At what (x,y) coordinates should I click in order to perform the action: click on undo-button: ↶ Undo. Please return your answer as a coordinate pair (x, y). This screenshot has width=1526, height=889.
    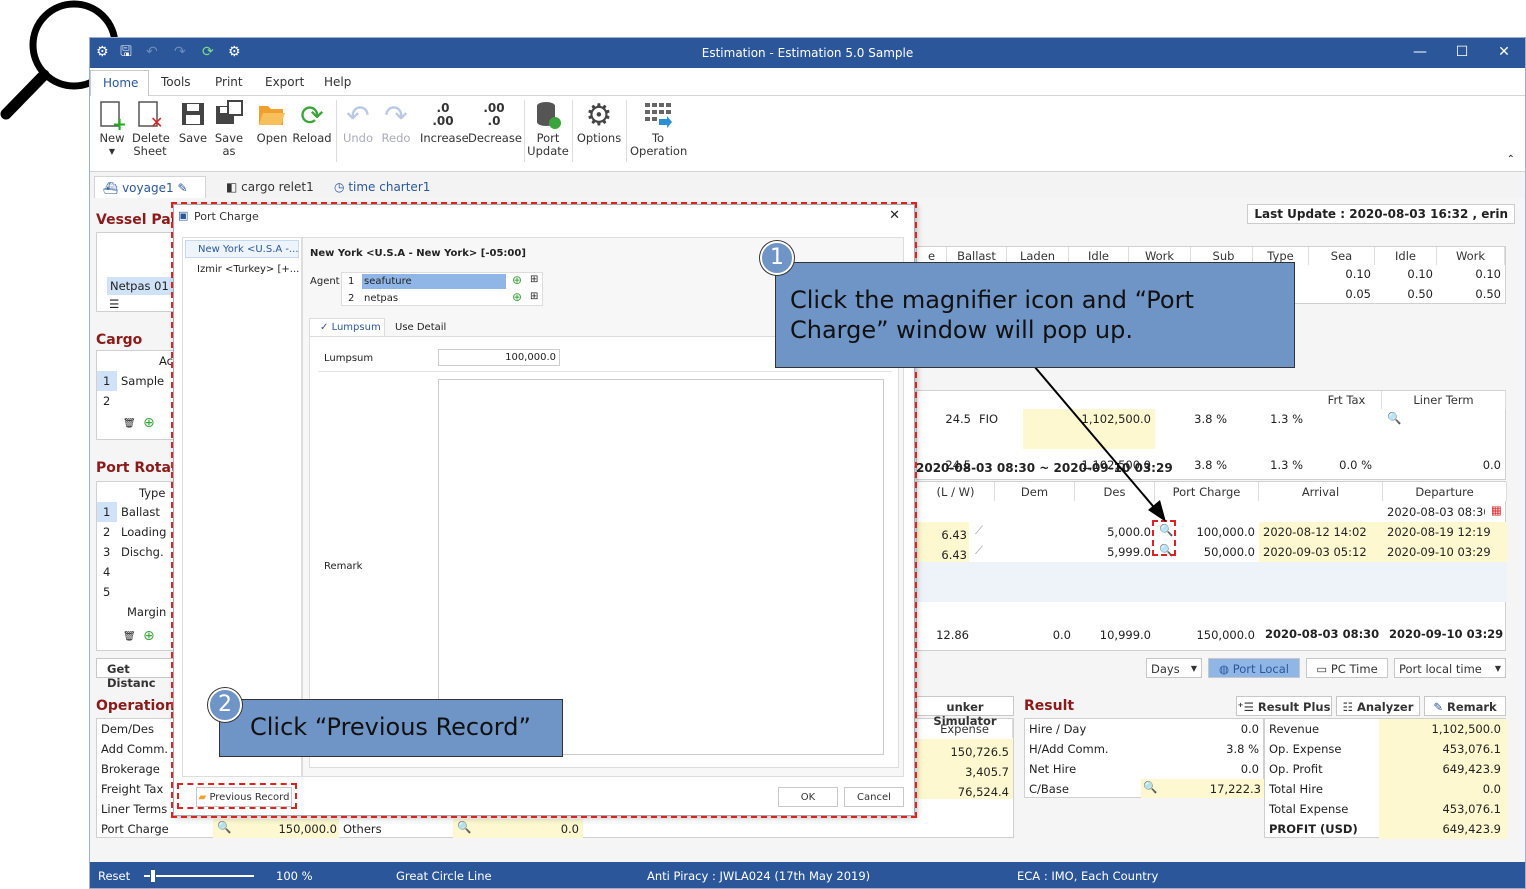
    Looking at the image, I should click on (358, 122).